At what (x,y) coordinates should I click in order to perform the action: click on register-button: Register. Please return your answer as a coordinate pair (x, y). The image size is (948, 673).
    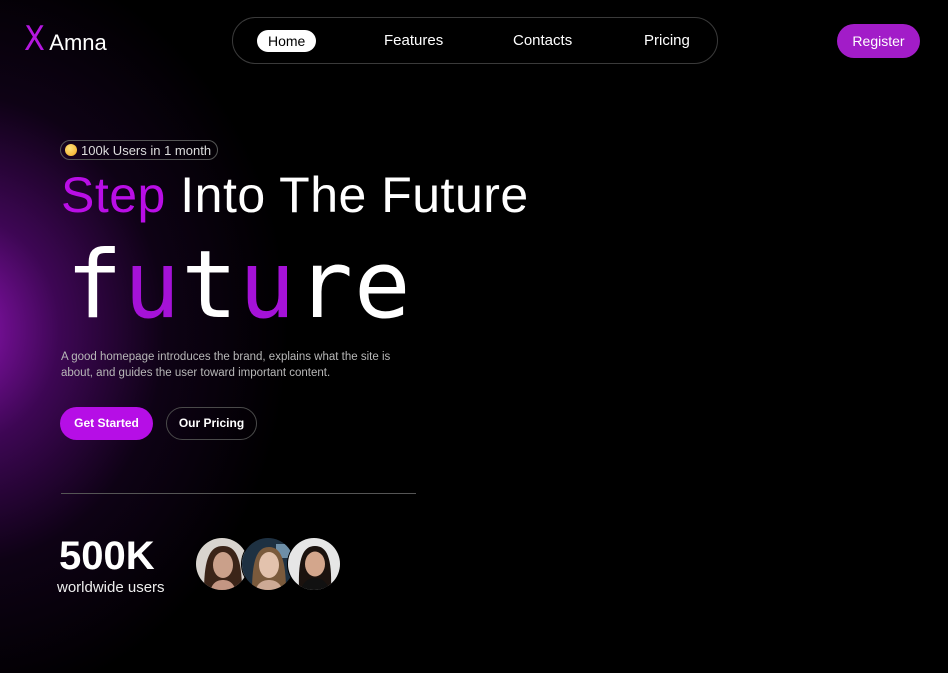
    Looking at the image, I should click on (878, 41).